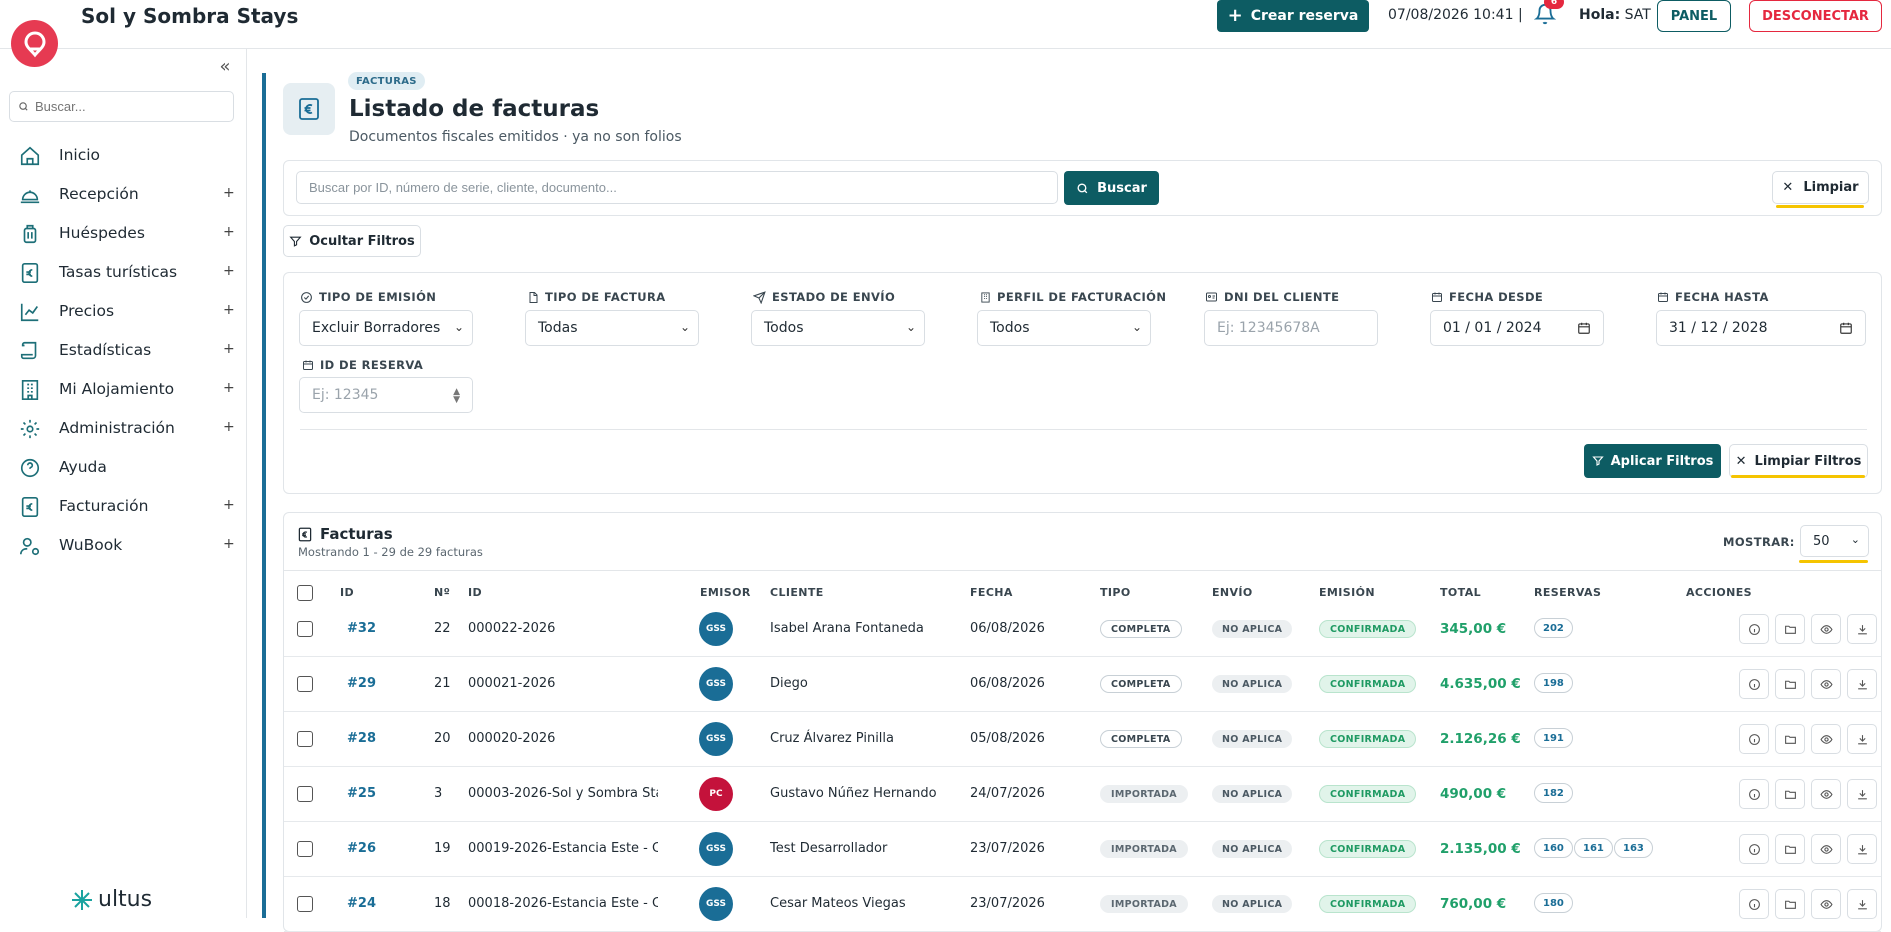 The image size is (1891, 932). Describe the element at coordinates (122, 272) in the screenshot. I see `sidebar-item-tasas-turísticas: Tasas turísticas +` at that location.